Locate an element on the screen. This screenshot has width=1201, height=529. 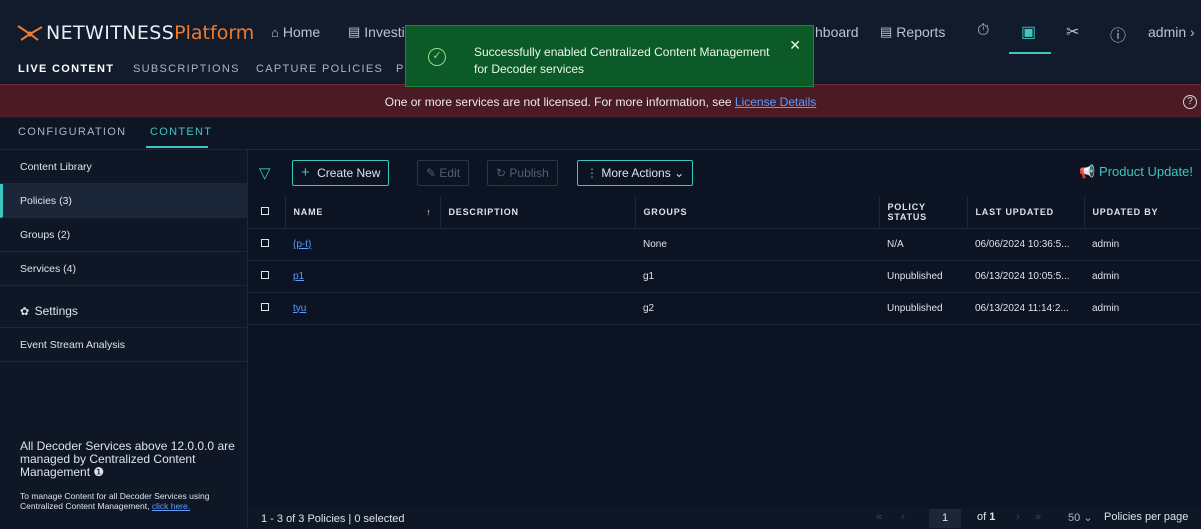
help-icon: ? is located at coordinates (1190, 102).